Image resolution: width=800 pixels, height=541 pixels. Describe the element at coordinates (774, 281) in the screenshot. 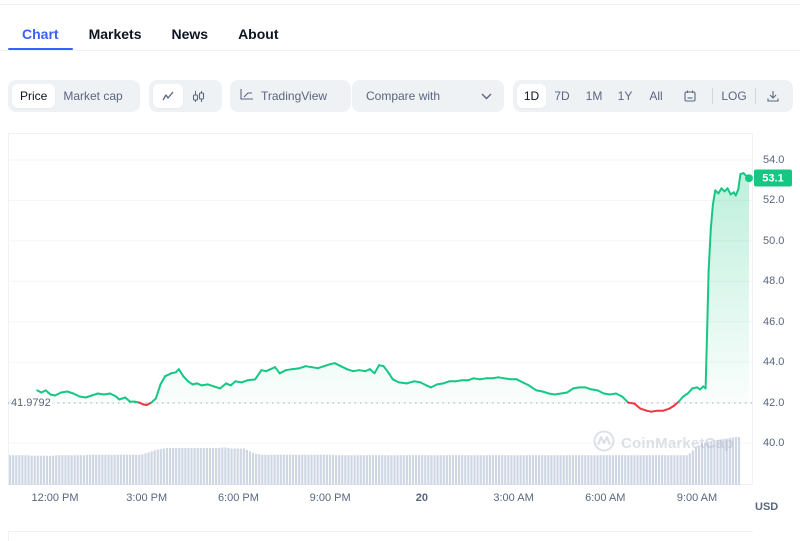

I see `y-tick-label: 48.0` at that location.